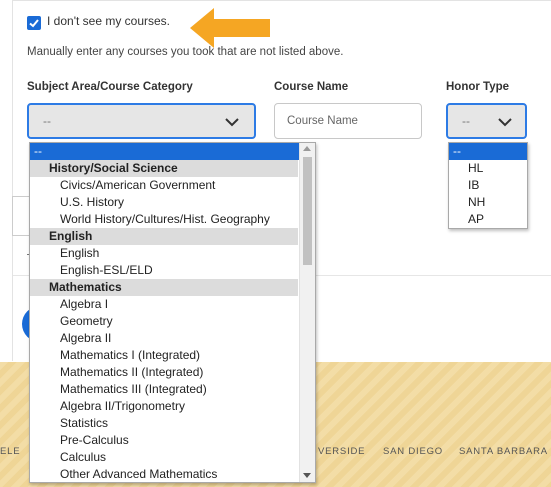  I want to click on campus-link: SAN DIEGO, so click(413, 451).